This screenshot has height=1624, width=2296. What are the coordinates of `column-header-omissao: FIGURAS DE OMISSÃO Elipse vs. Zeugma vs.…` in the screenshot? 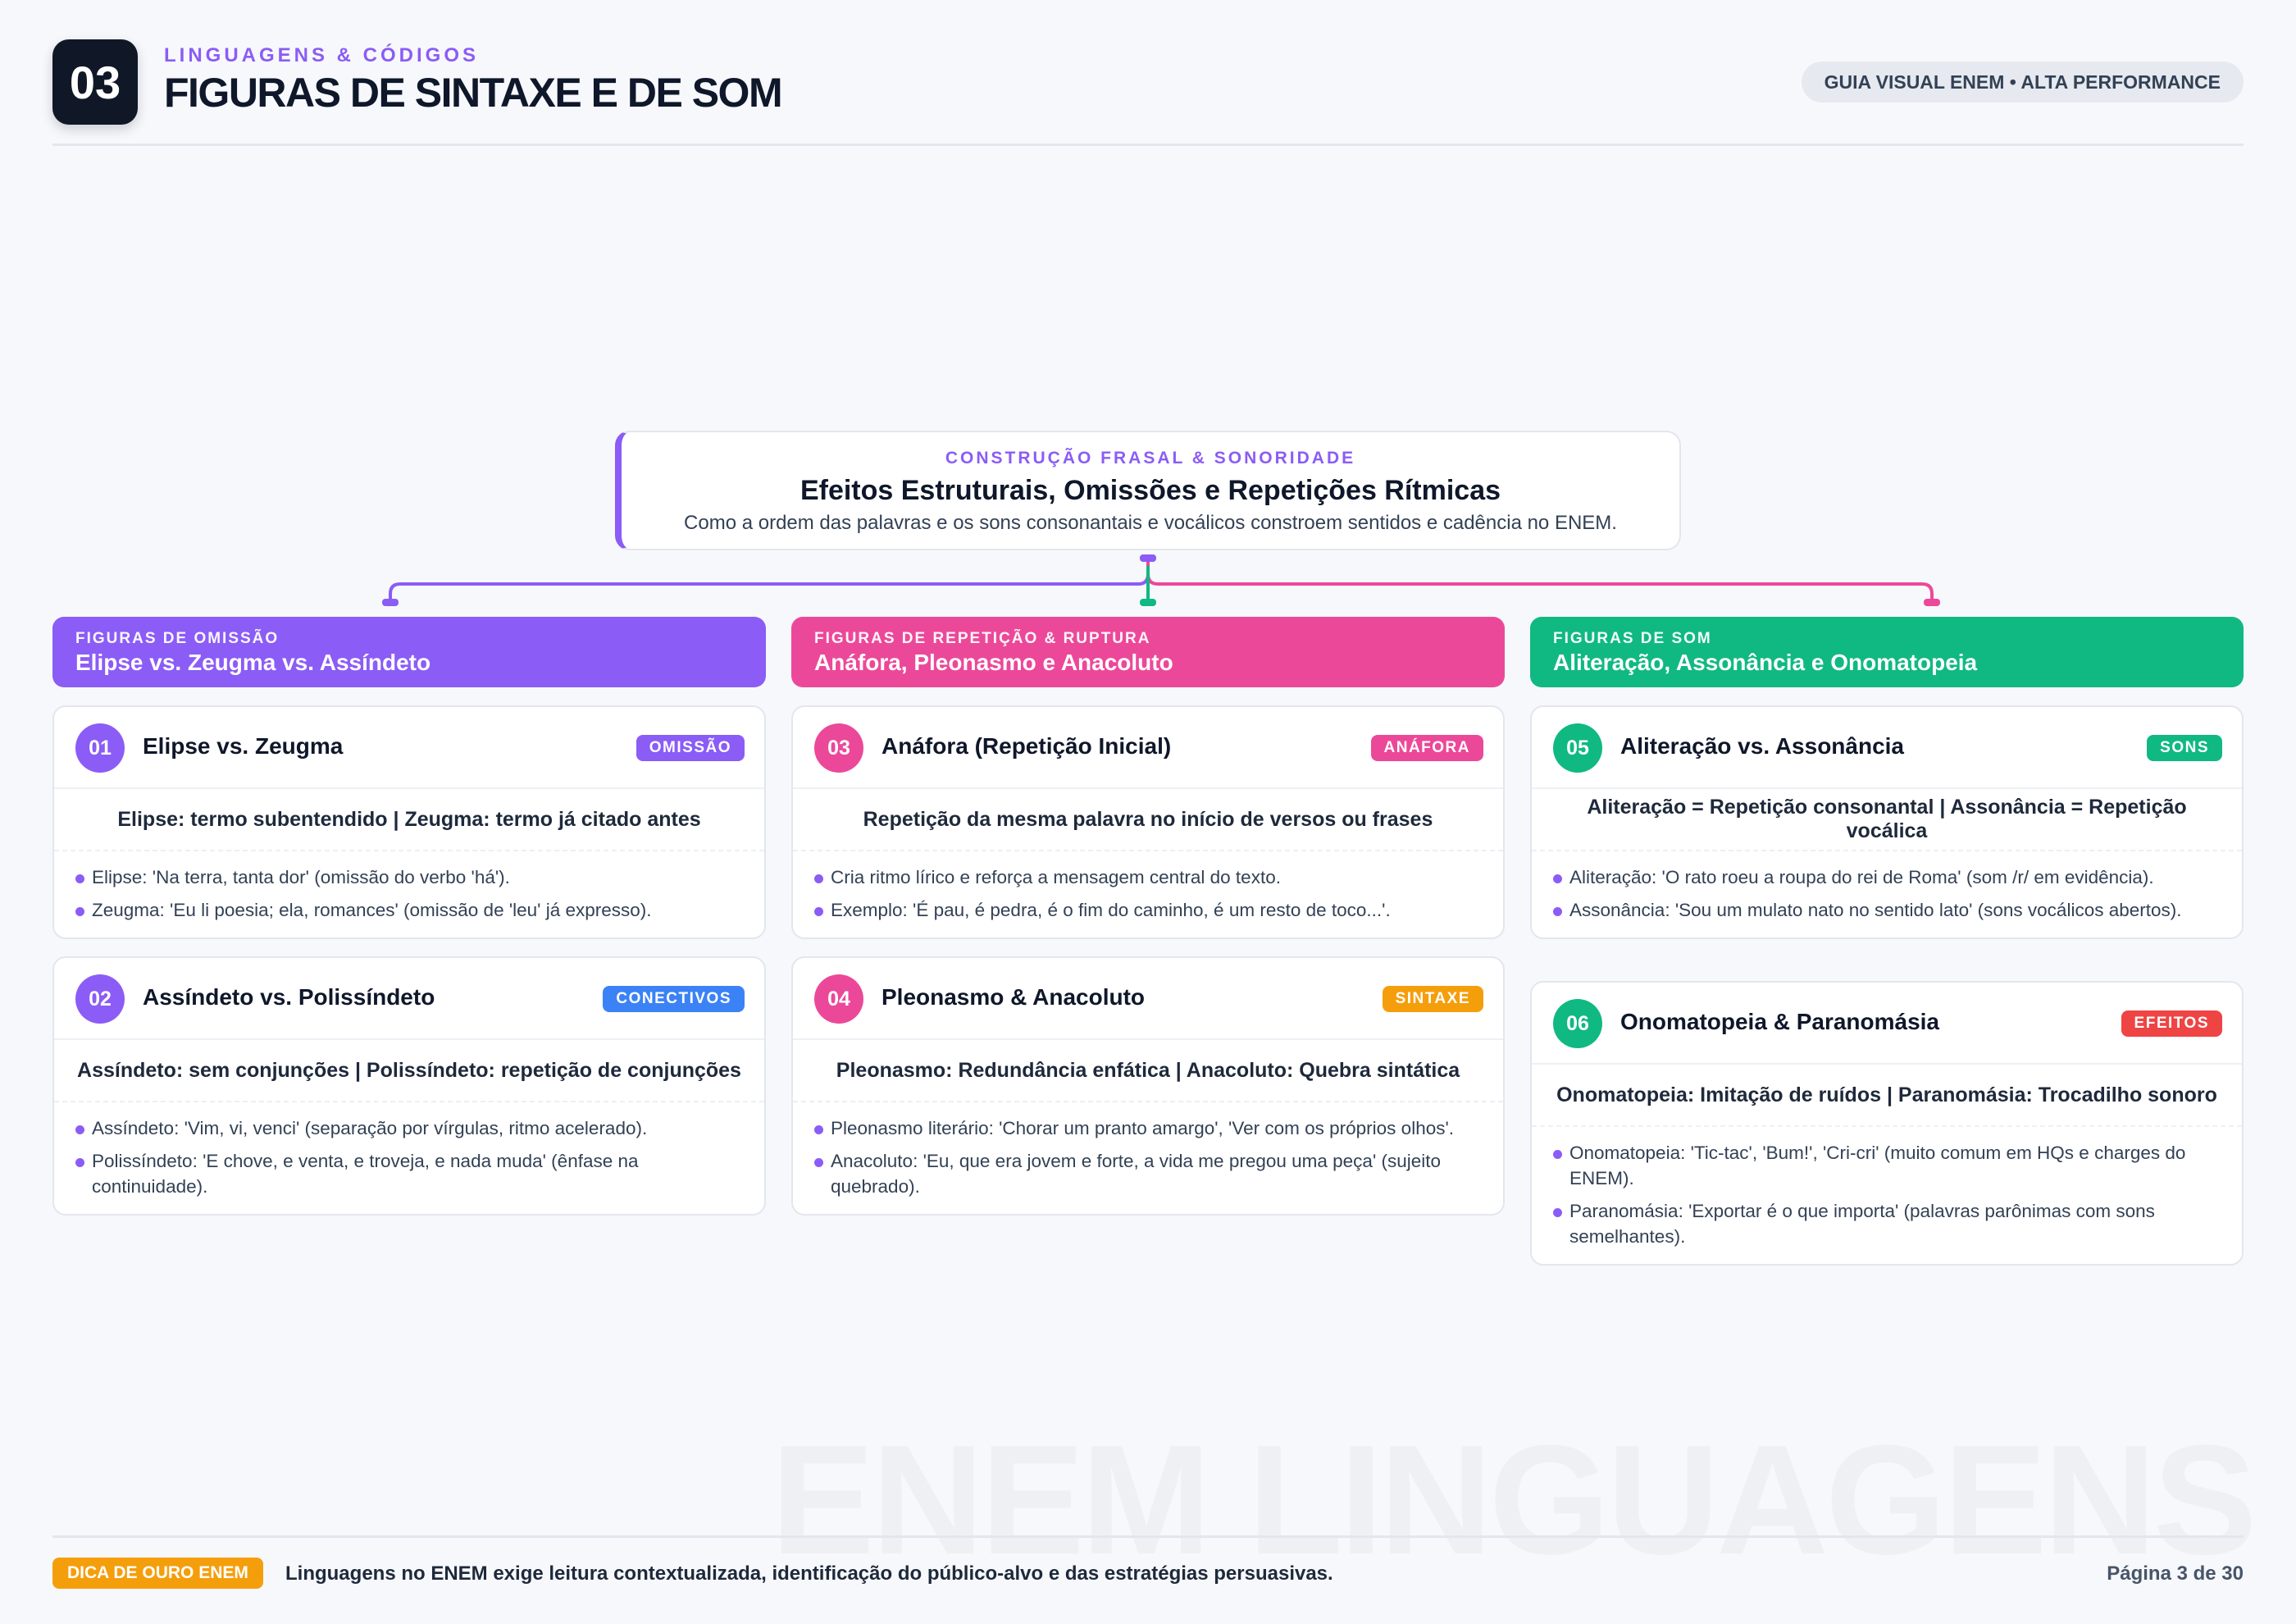 It's located at (409, 652).